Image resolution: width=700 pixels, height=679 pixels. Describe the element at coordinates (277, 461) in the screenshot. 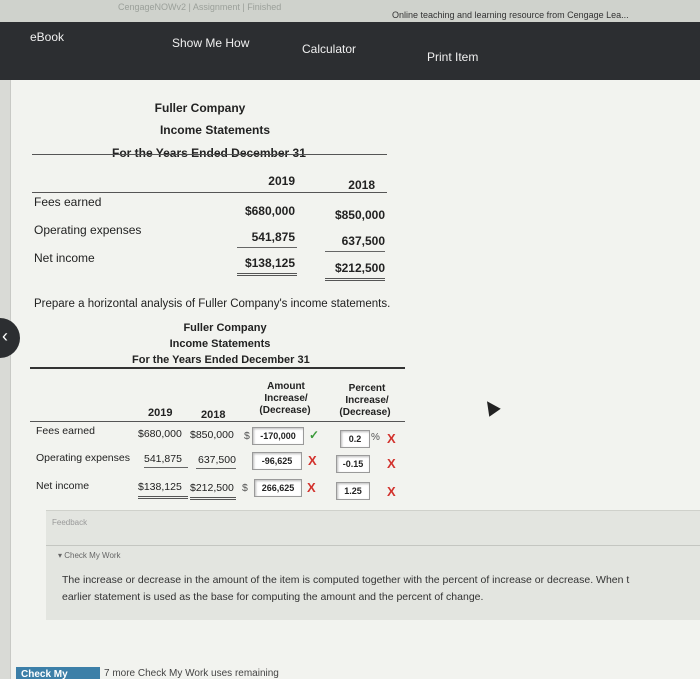

I see `amount-input: -96,625` at that location.